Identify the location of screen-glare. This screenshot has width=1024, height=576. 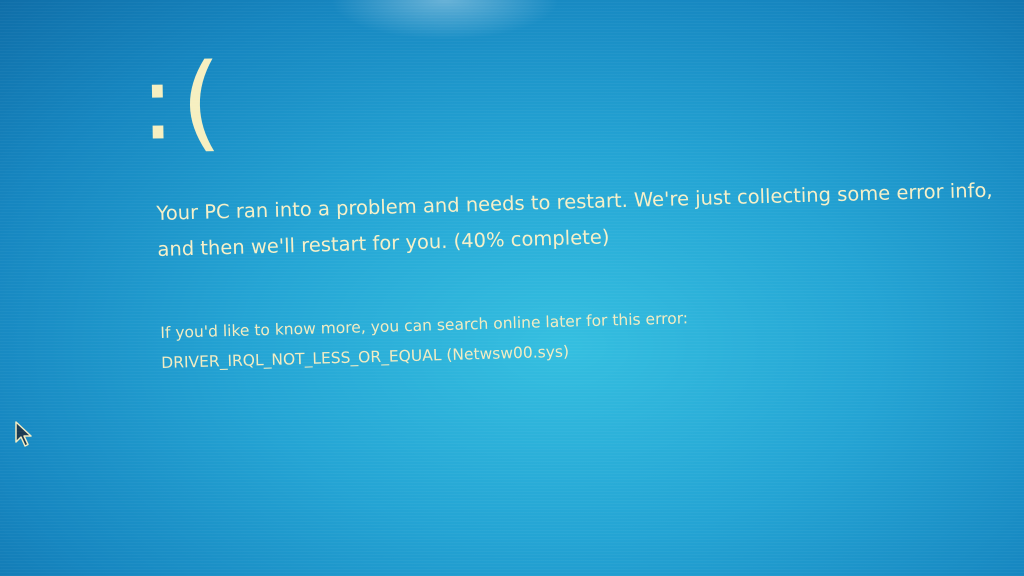
(445, 20).